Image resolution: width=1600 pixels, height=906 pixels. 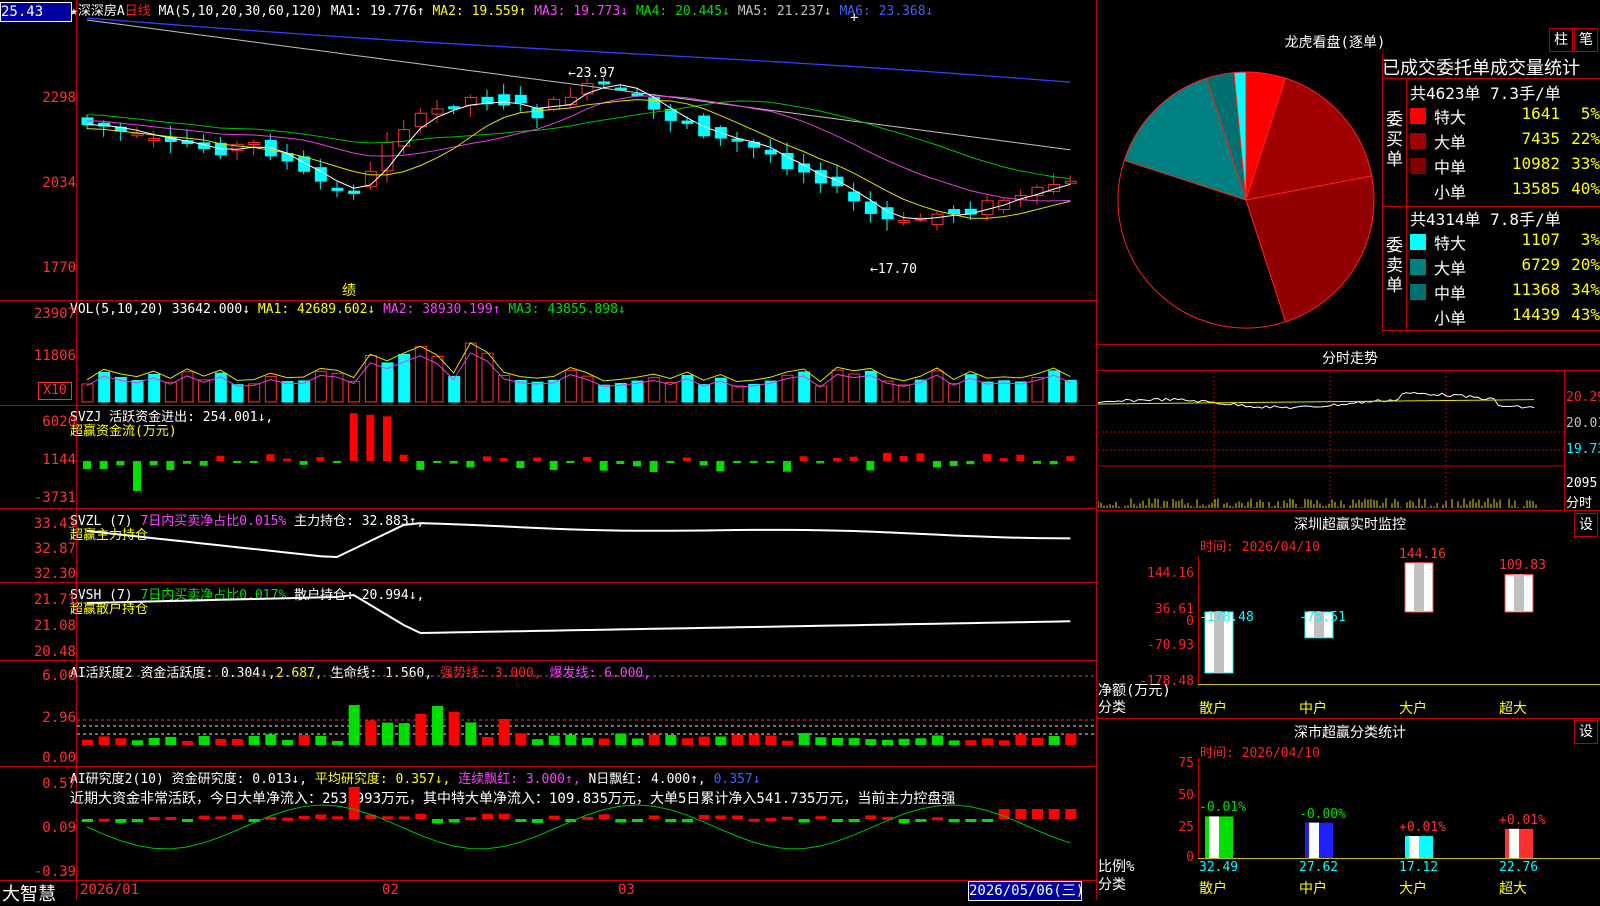 What do you see at coordinates (59, 422) in the screenshot?
I see `svzj-y-label: 6020` at bounding box center [59, 422].